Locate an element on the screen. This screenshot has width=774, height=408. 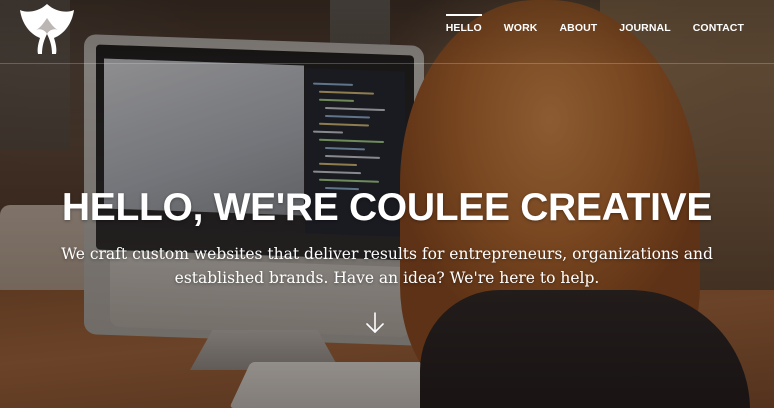
leaf-drop-logo is located at coordinates (47, 28).